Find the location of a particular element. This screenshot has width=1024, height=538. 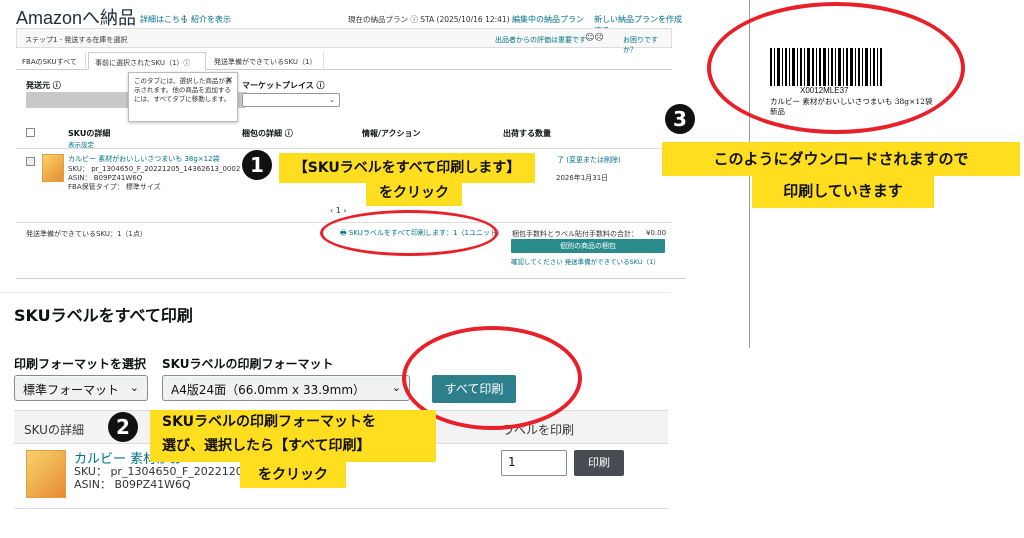

row-checkbox is located at coordinates (30, 161).